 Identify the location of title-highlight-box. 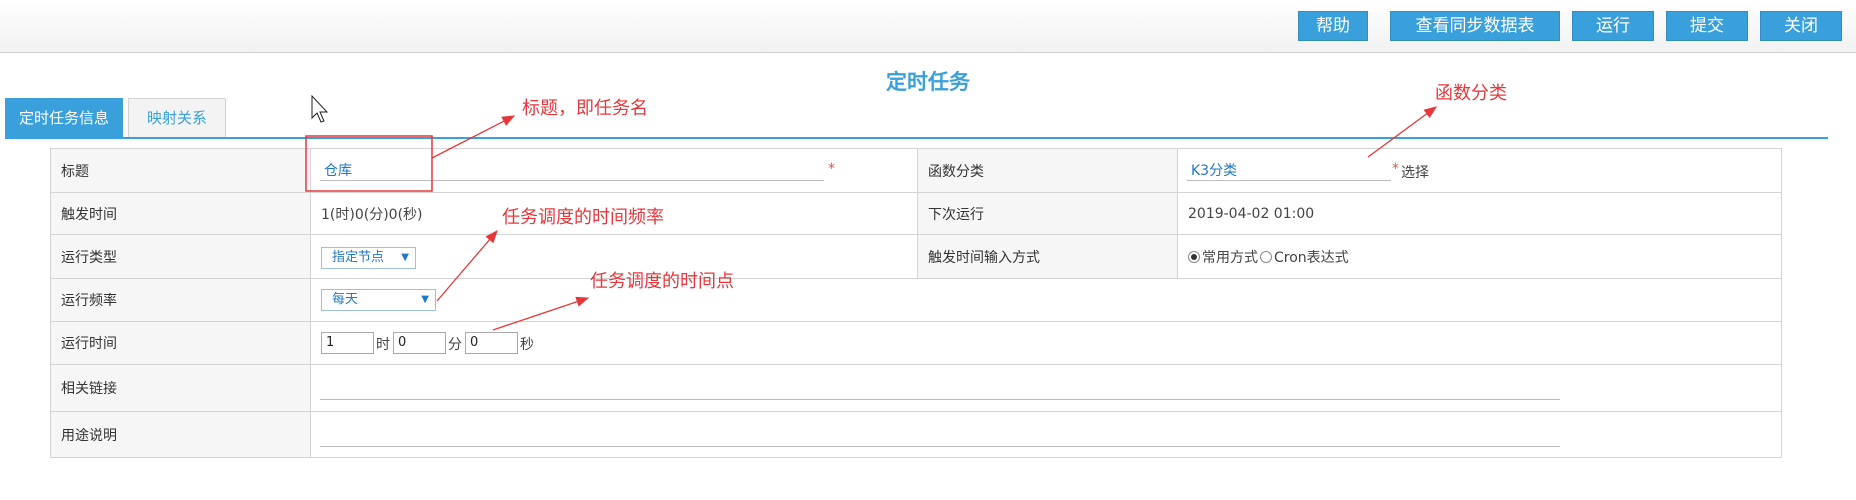
(369, 163).